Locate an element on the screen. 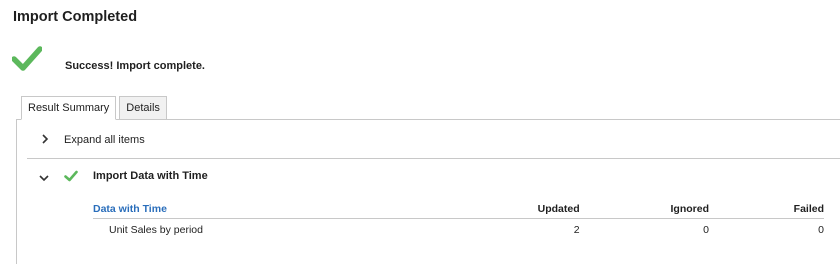 The width and height of the screenshot is (840, 264). chevron-right-icon is located at coordinates (45, 139).